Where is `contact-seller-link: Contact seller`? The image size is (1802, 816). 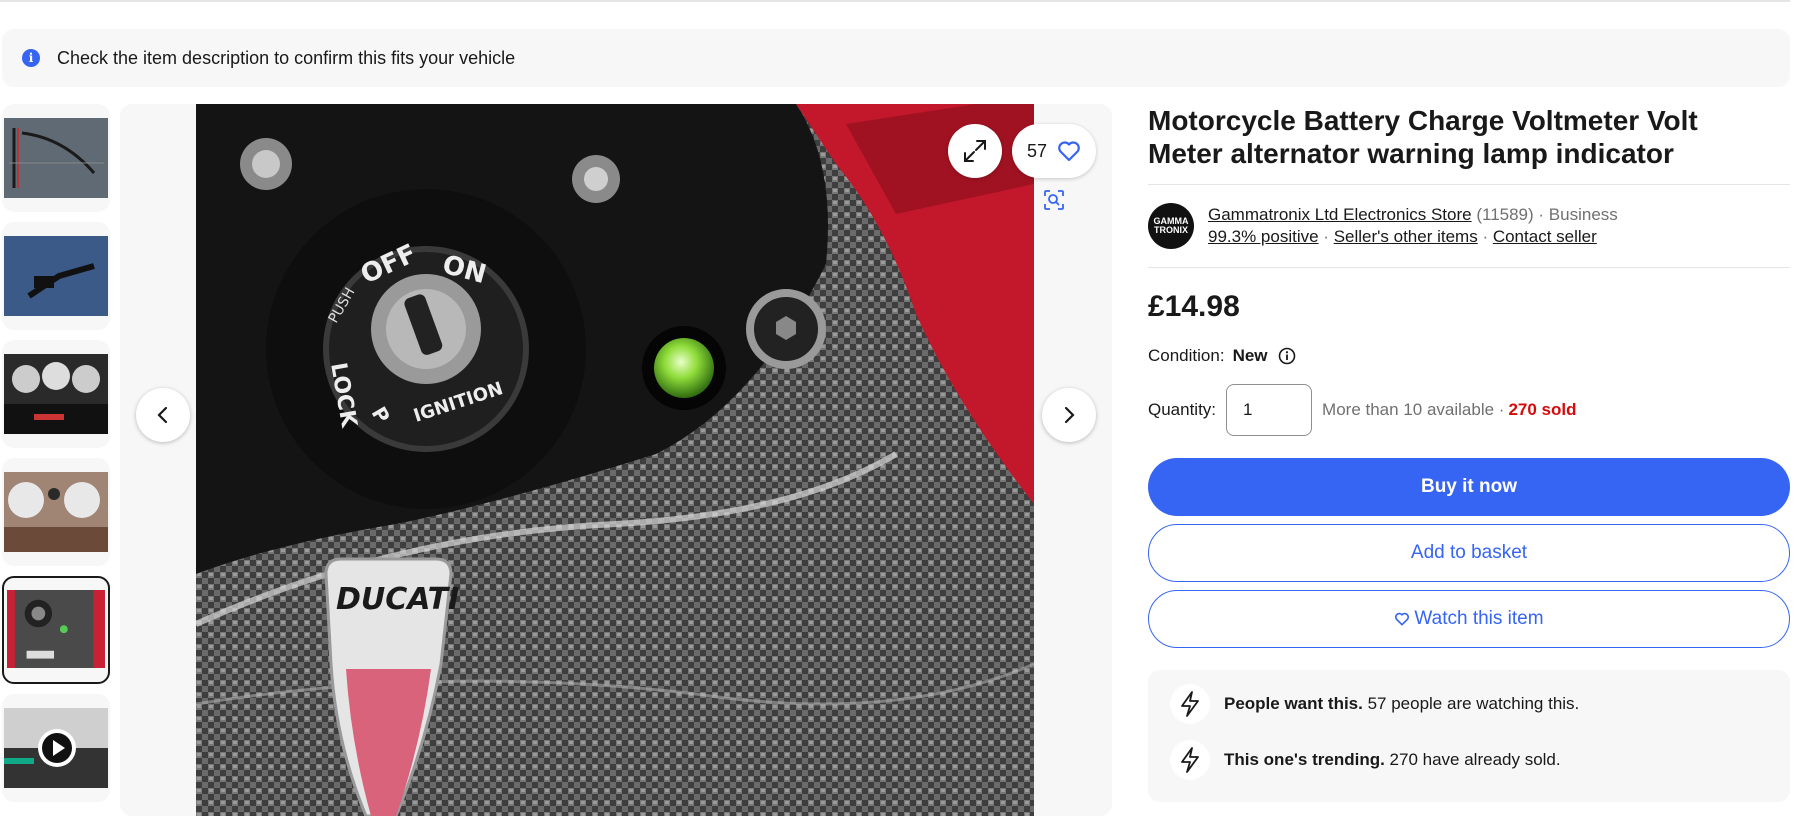 contact-seller-link: Contact seller is located at coordinates (1545, 236).